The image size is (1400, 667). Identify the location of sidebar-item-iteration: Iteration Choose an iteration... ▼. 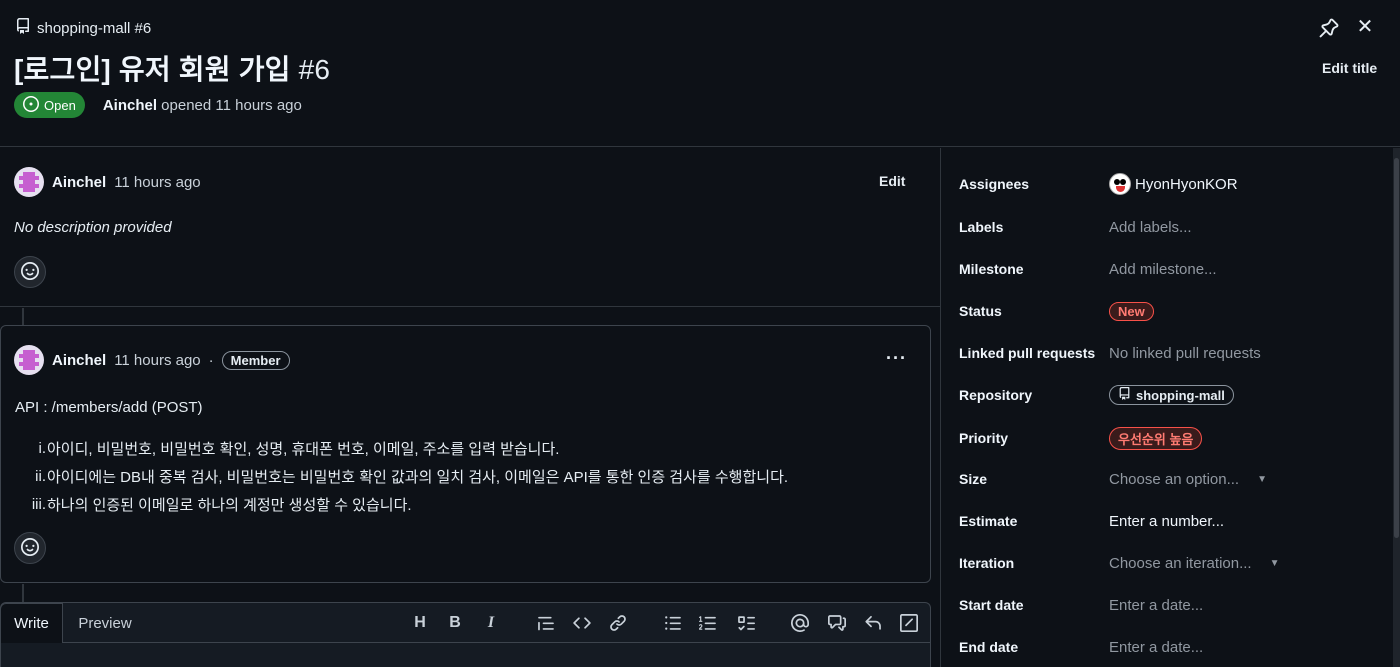
(1119, 563).